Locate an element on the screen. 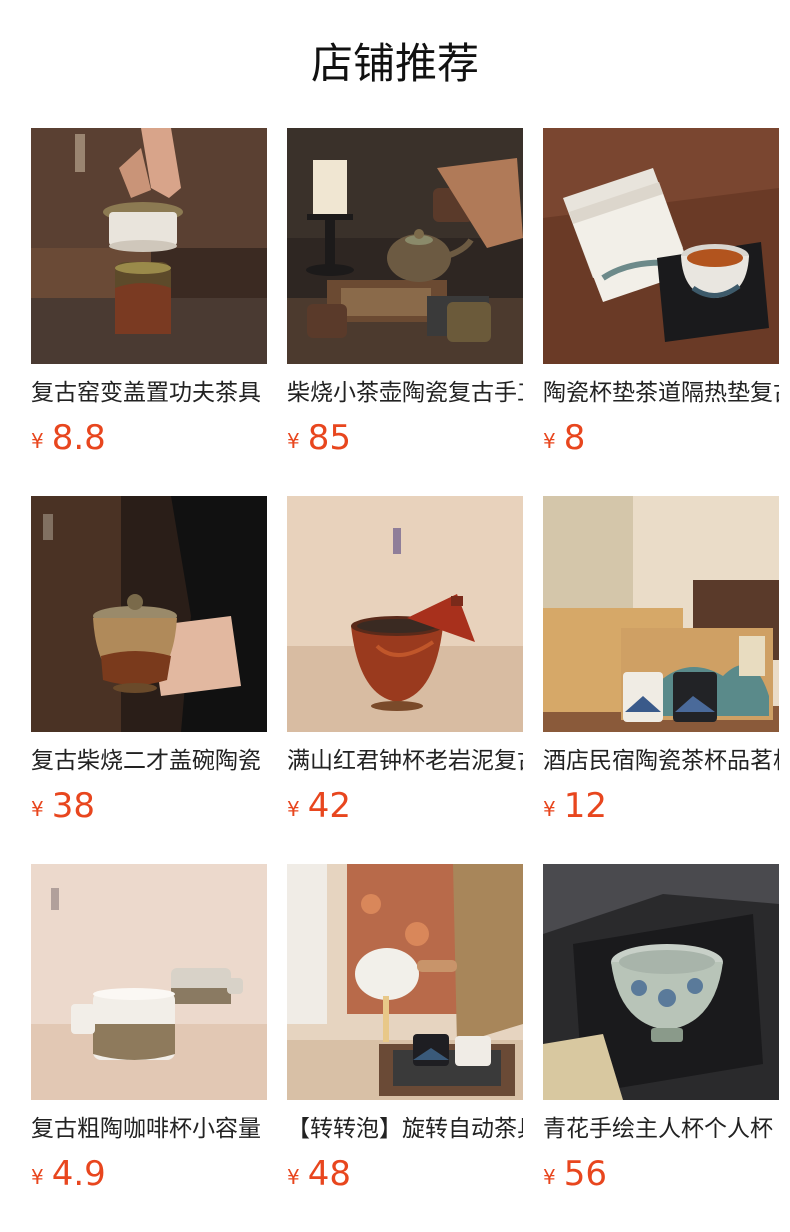  price-value: 42 is located at coordinates (329, 806).